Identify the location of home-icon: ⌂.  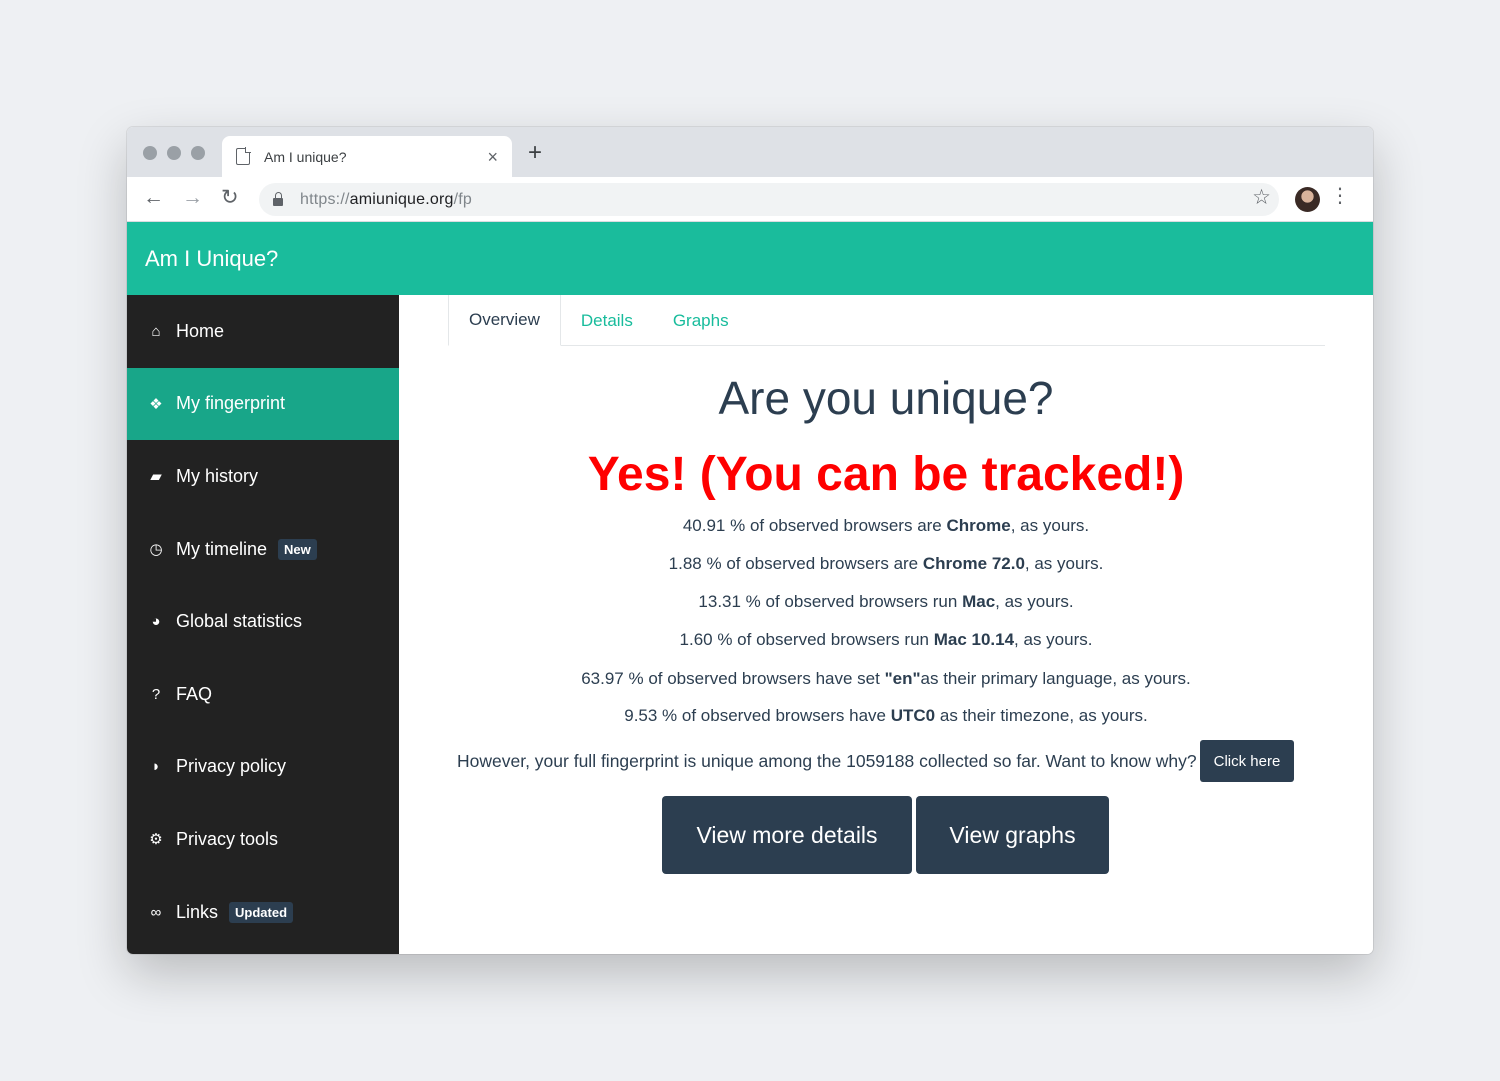
(156, 331).